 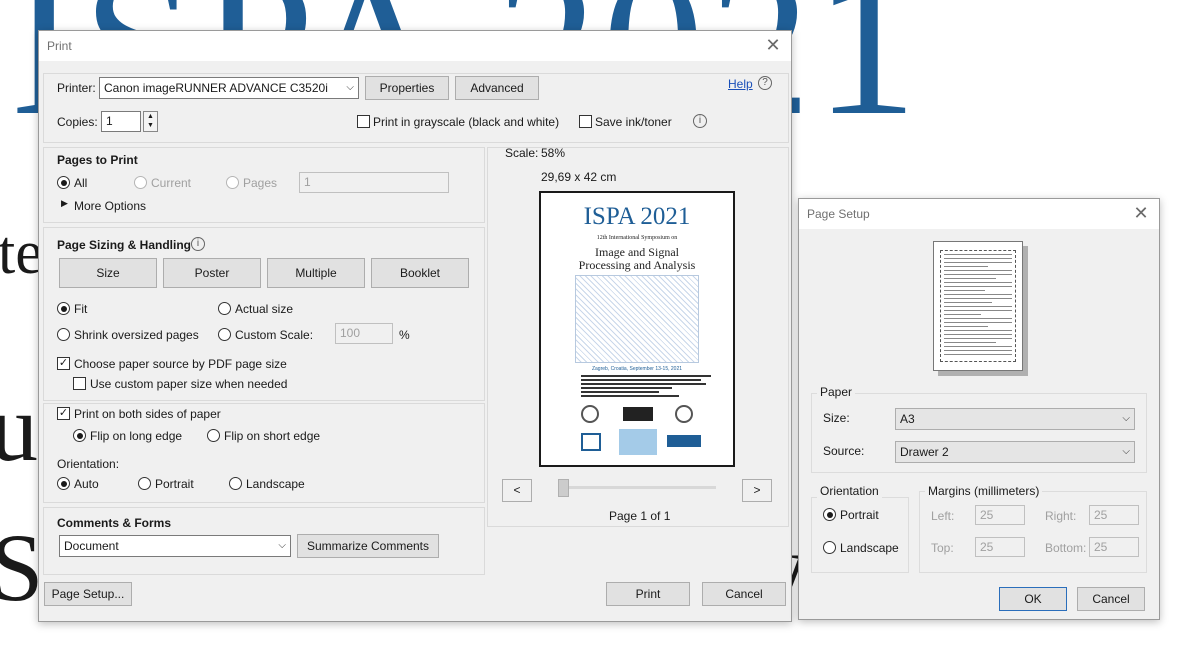 What do you see at coordinates (1066, 548) in the screenshot?
I see `bottom-margin-label: Bottom:` at bounding box center [1066, 548].